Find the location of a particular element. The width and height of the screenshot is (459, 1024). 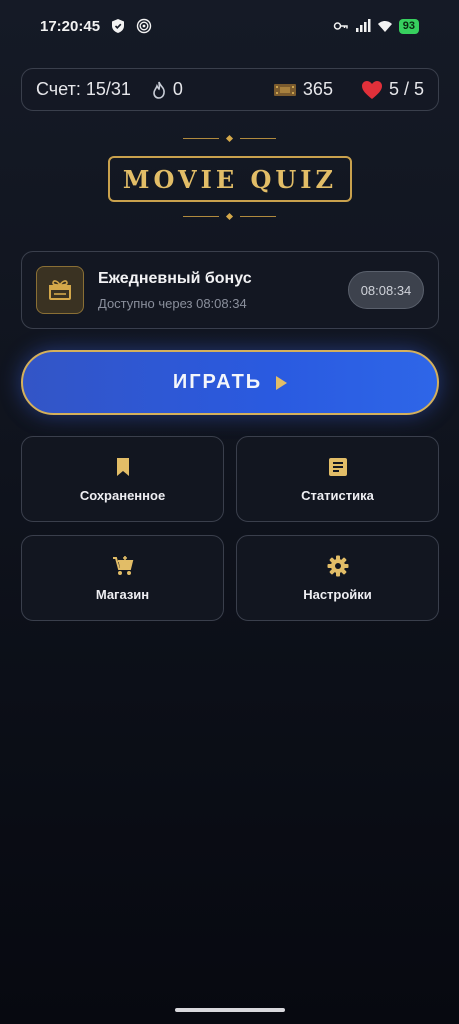

bonus-title: Ежедневный бонус is located at coordinates (175, 278).